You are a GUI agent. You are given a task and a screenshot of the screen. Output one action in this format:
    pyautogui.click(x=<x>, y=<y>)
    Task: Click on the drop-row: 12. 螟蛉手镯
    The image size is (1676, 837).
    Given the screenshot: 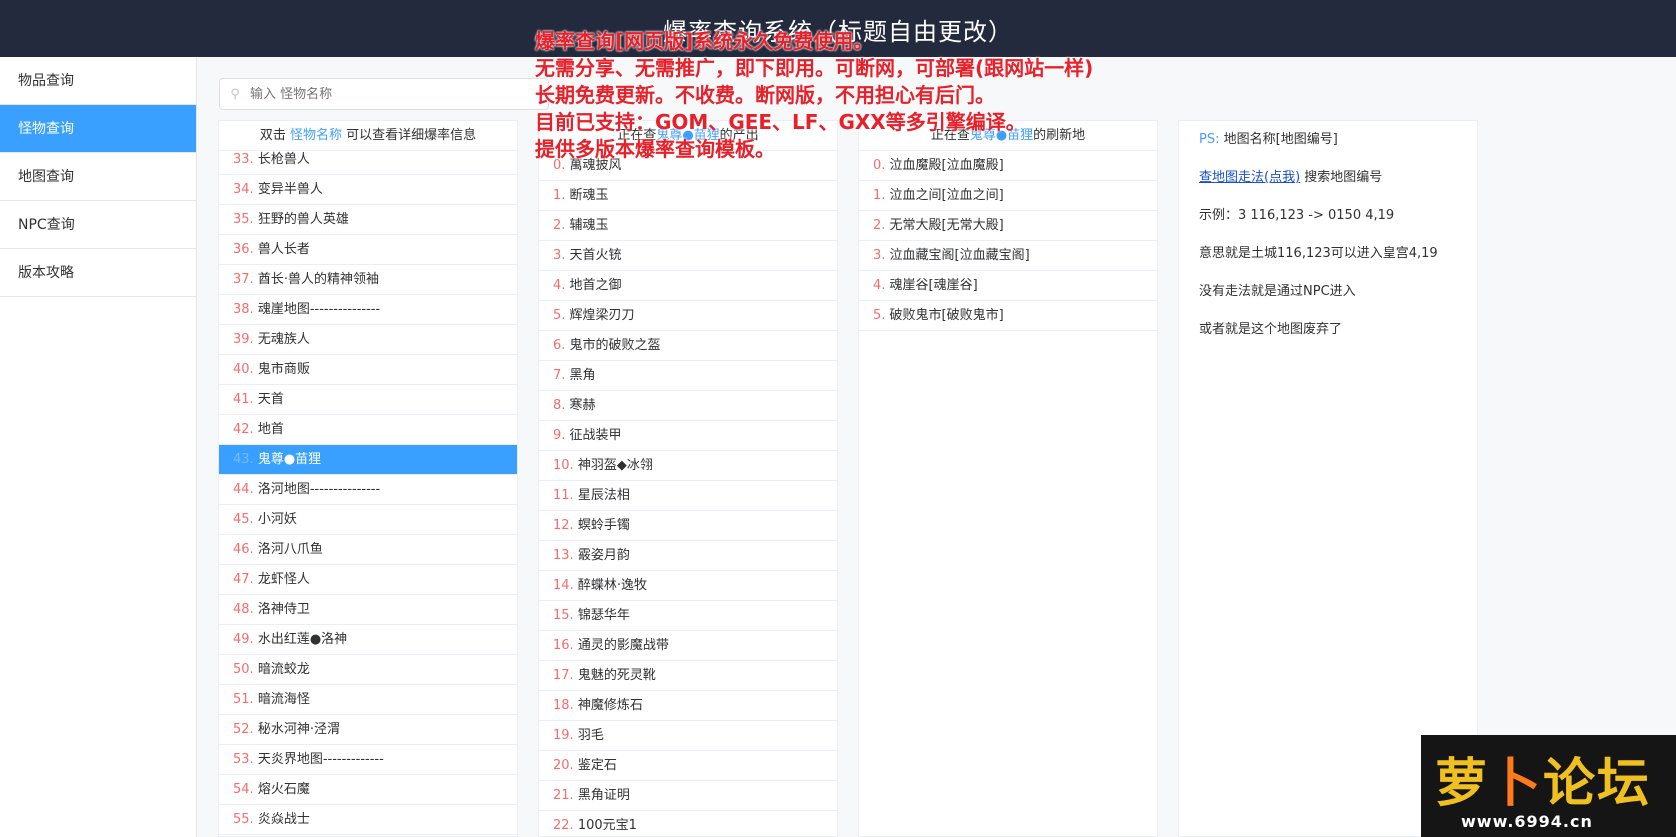 What is the action you would take?
    pyautogui.click(x=688, y=526)
    